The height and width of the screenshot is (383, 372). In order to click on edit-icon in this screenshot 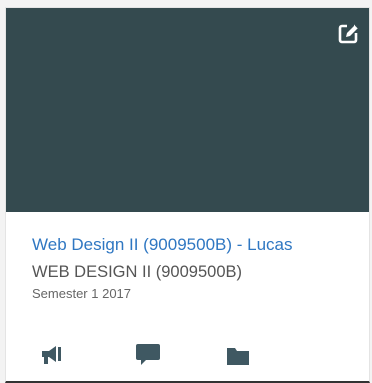, I will do `click(349, 33)`.